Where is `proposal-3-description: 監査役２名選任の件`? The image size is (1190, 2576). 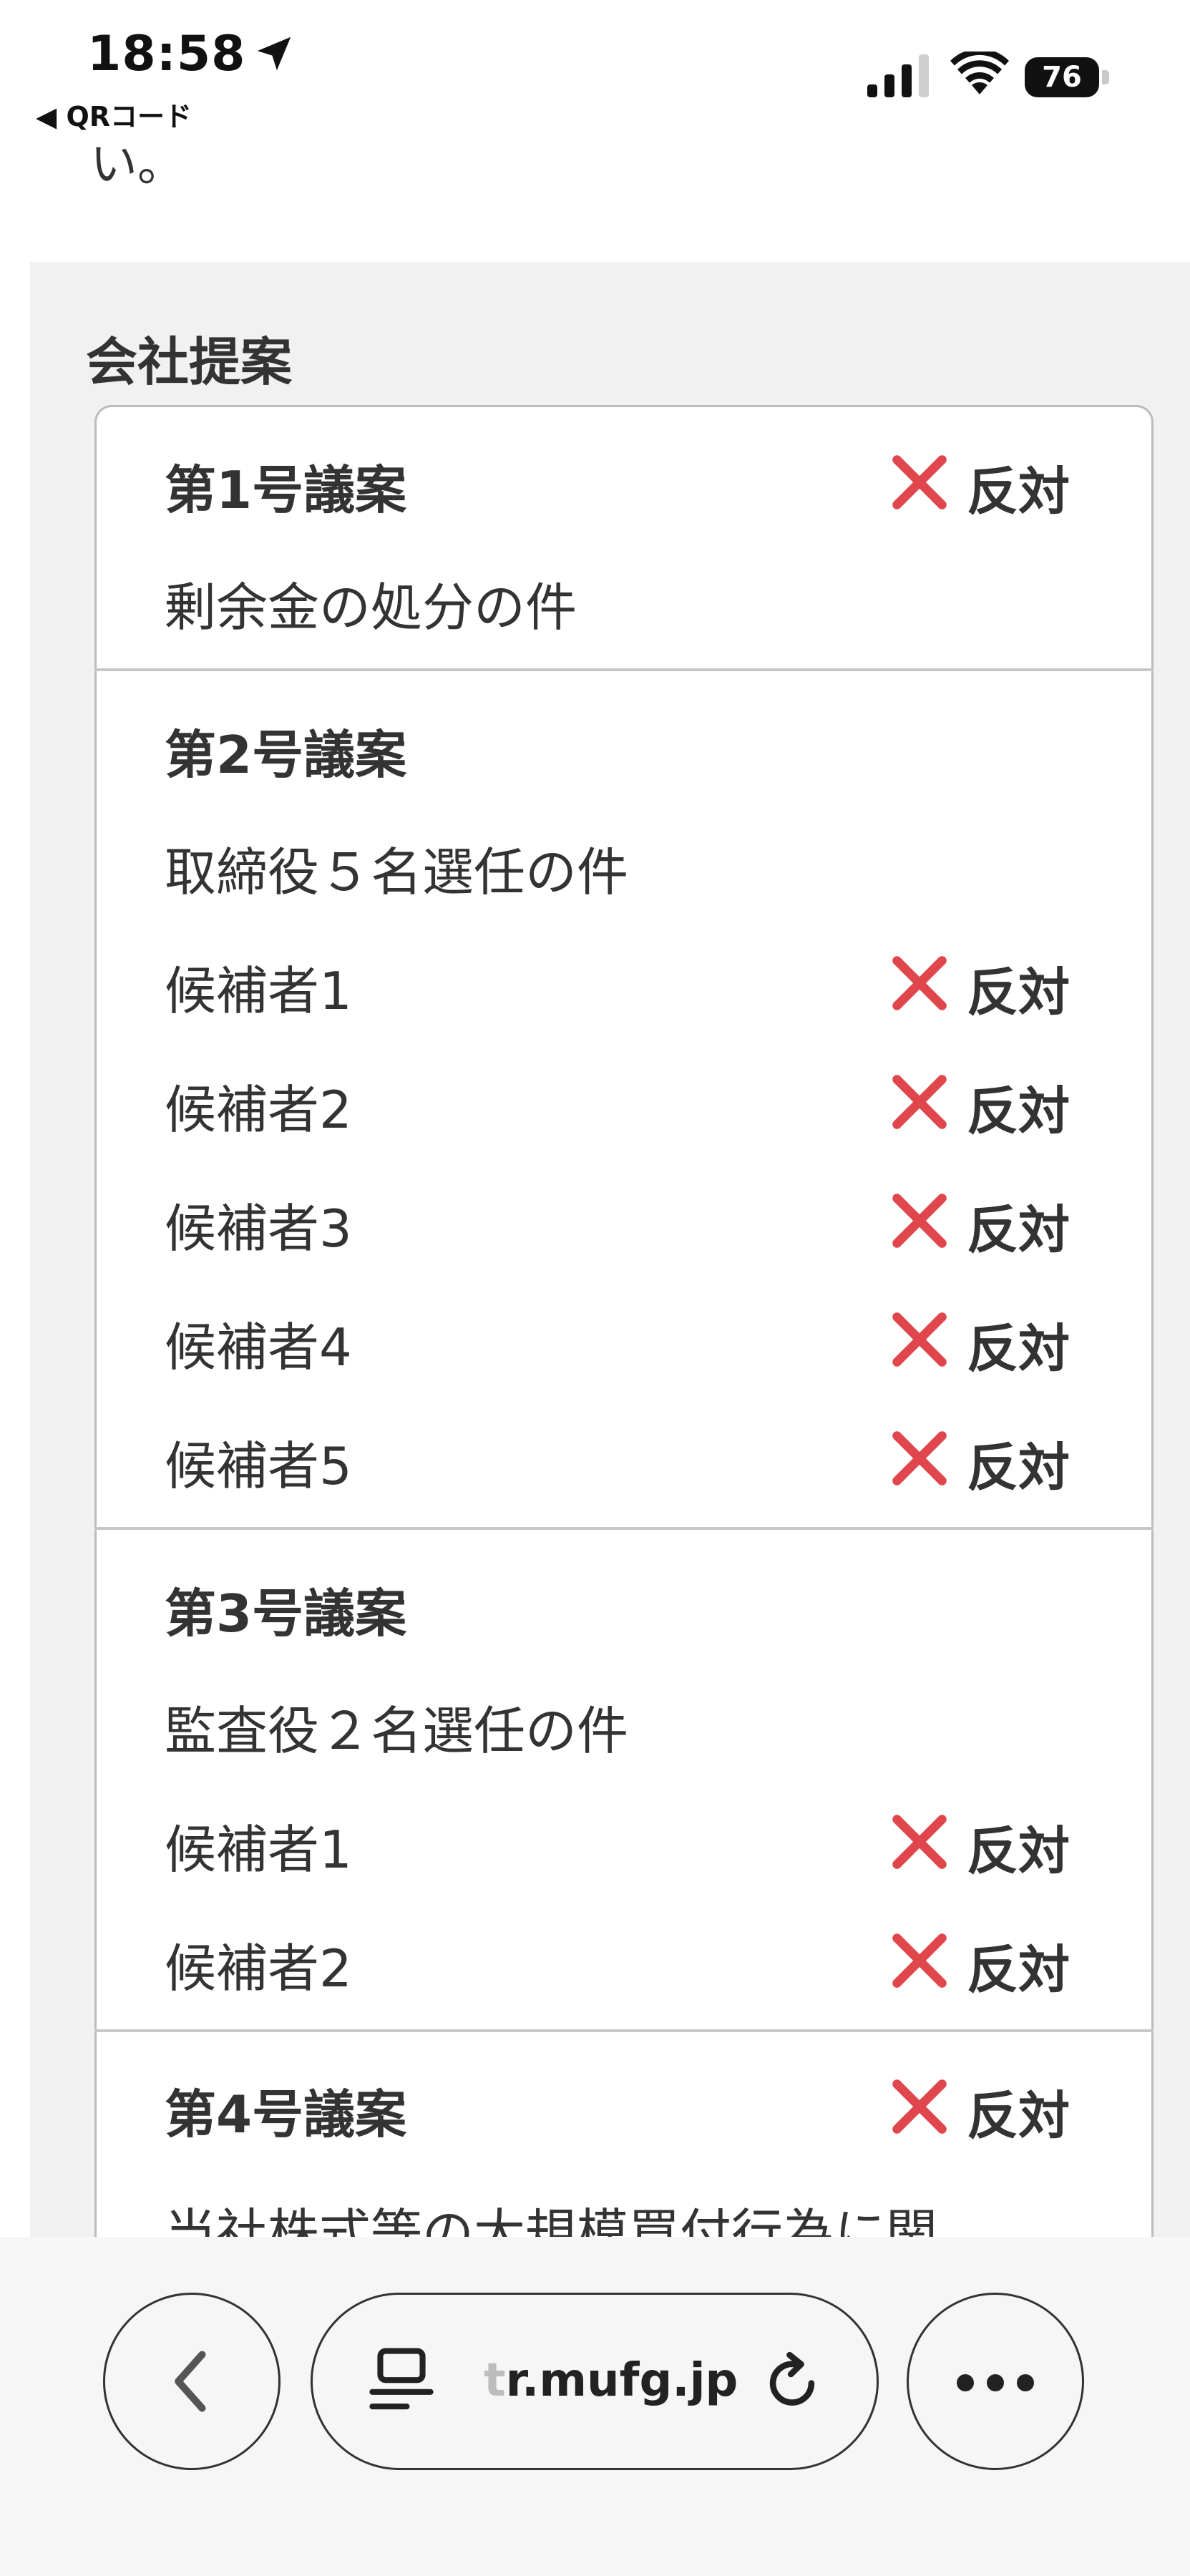 proposal-3-description: 監査役２名選任の件 is located at coordinates (397, 1731).